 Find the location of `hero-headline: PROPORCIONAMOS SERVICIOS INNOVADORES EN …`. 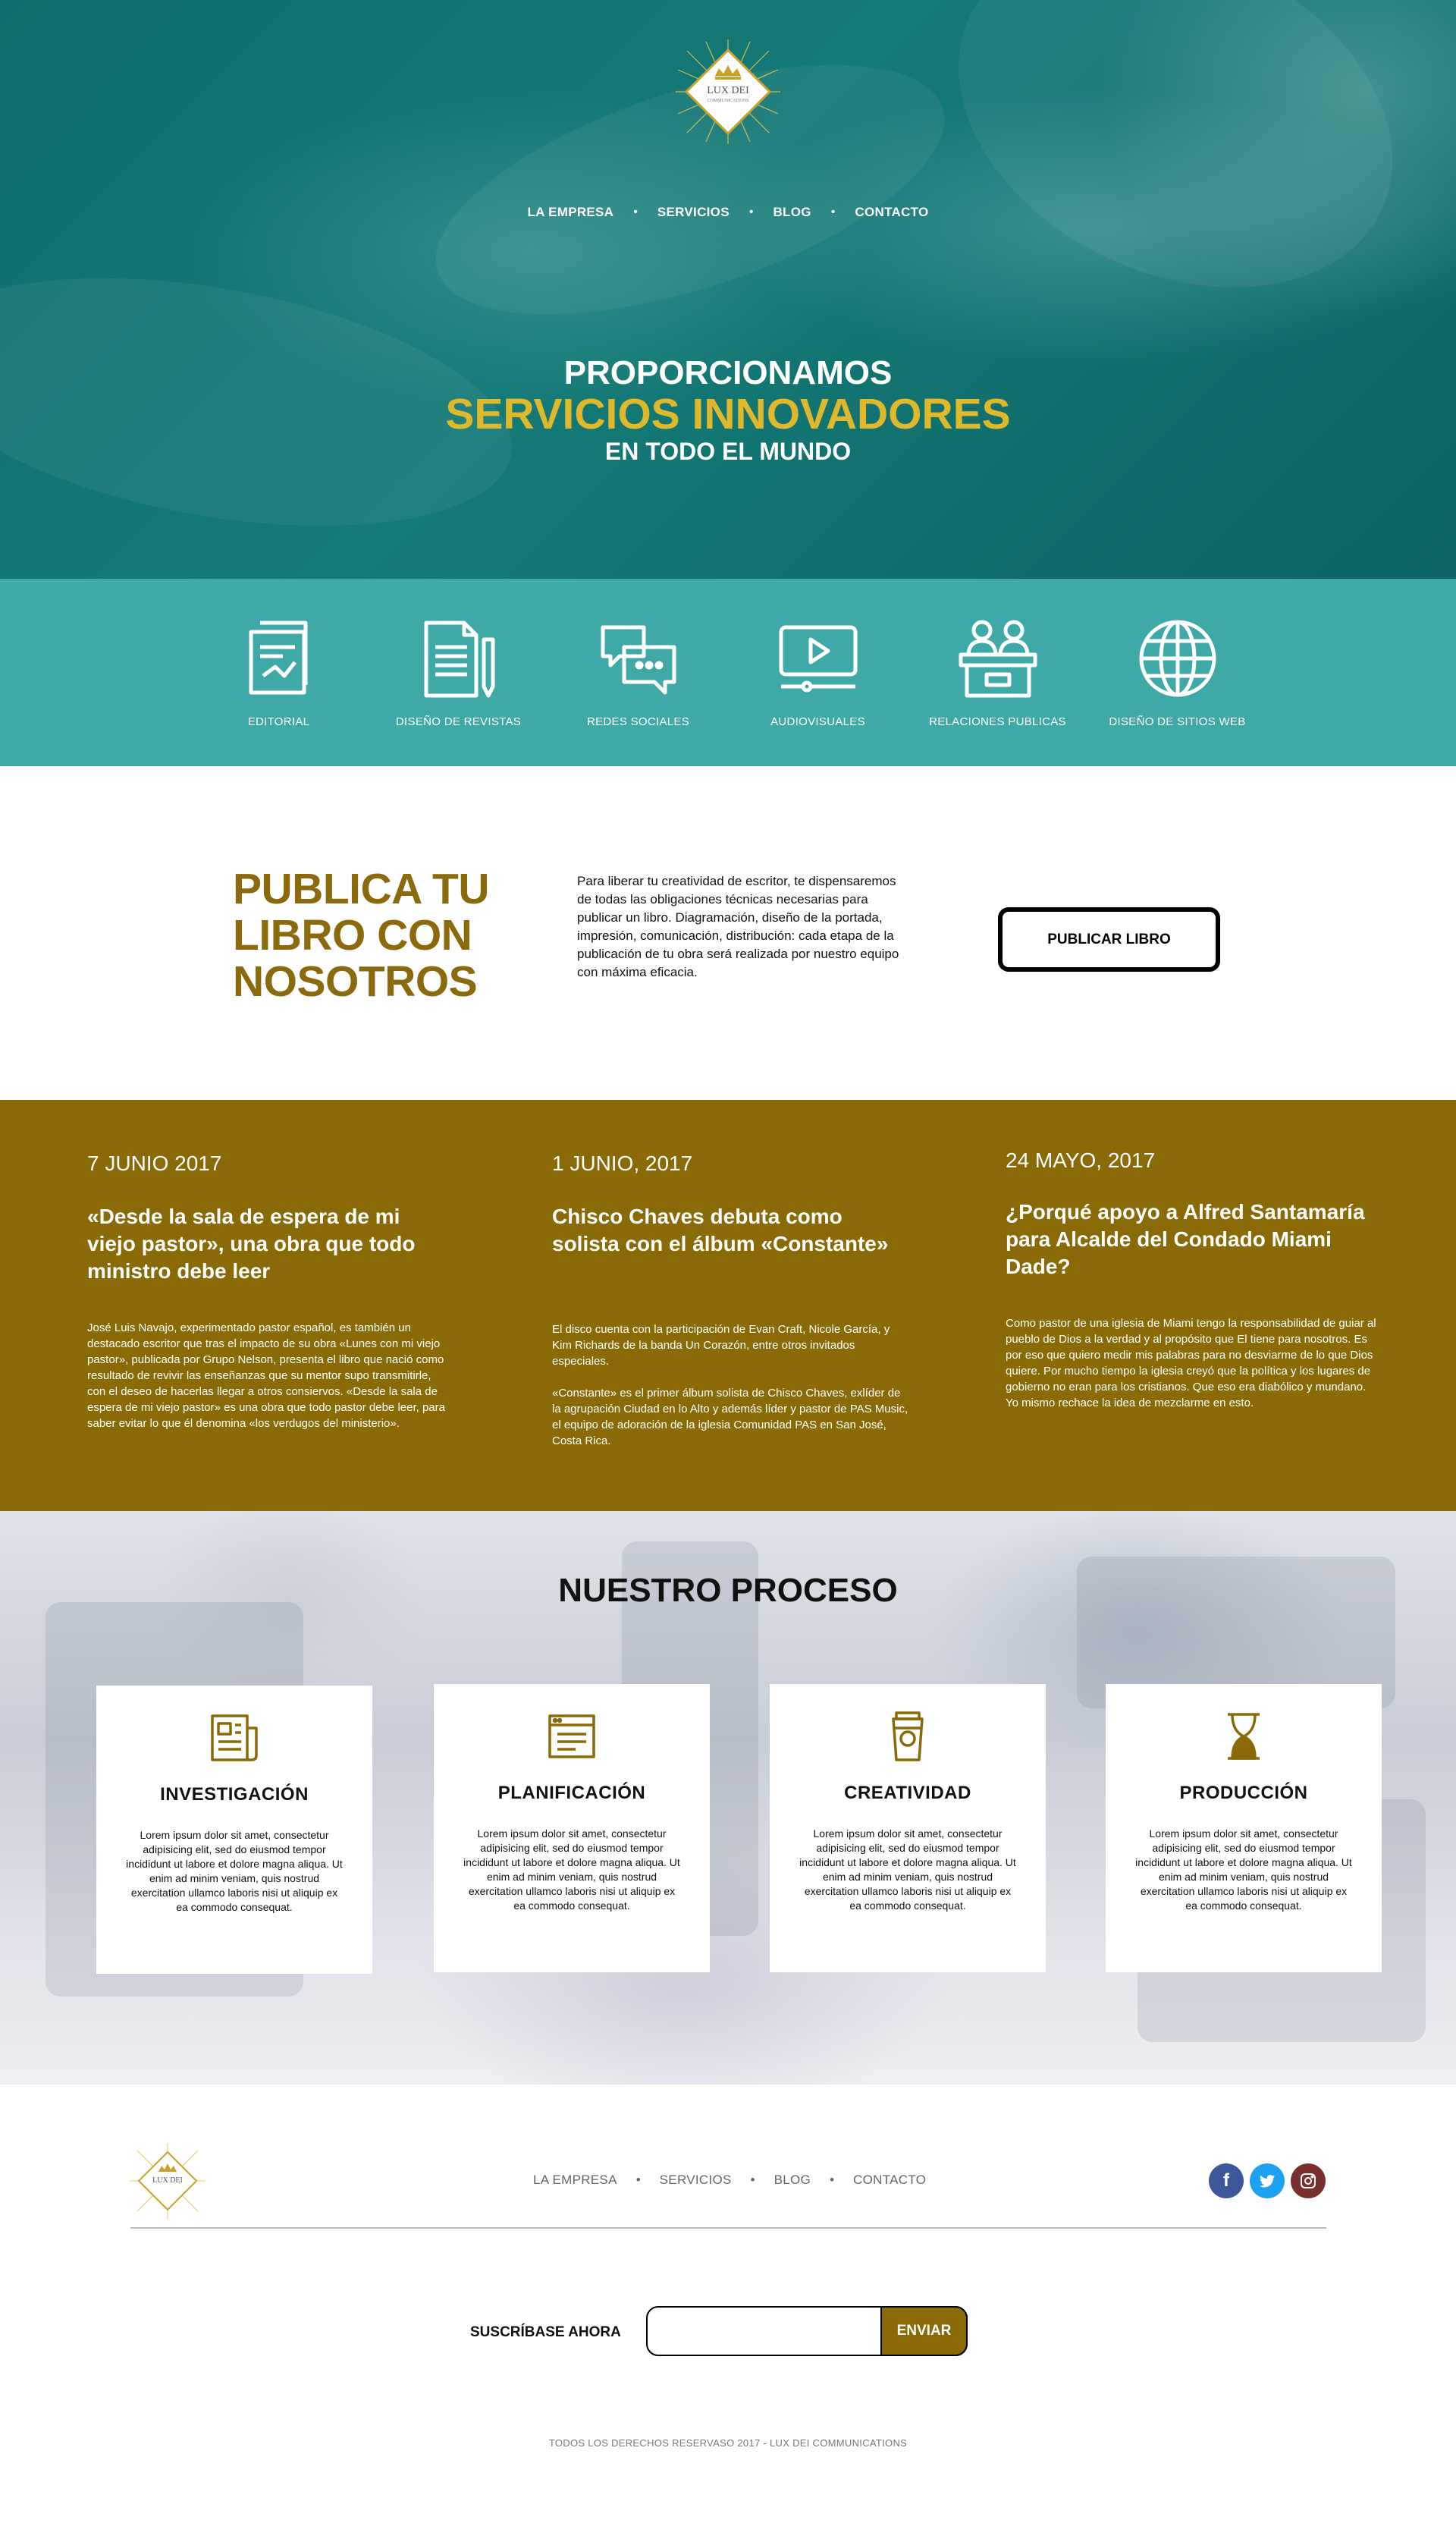

hero-headline: PROPORCIONAMOS SERVICIOS INNOVADORES EN … is located at coordinates (728, 410).